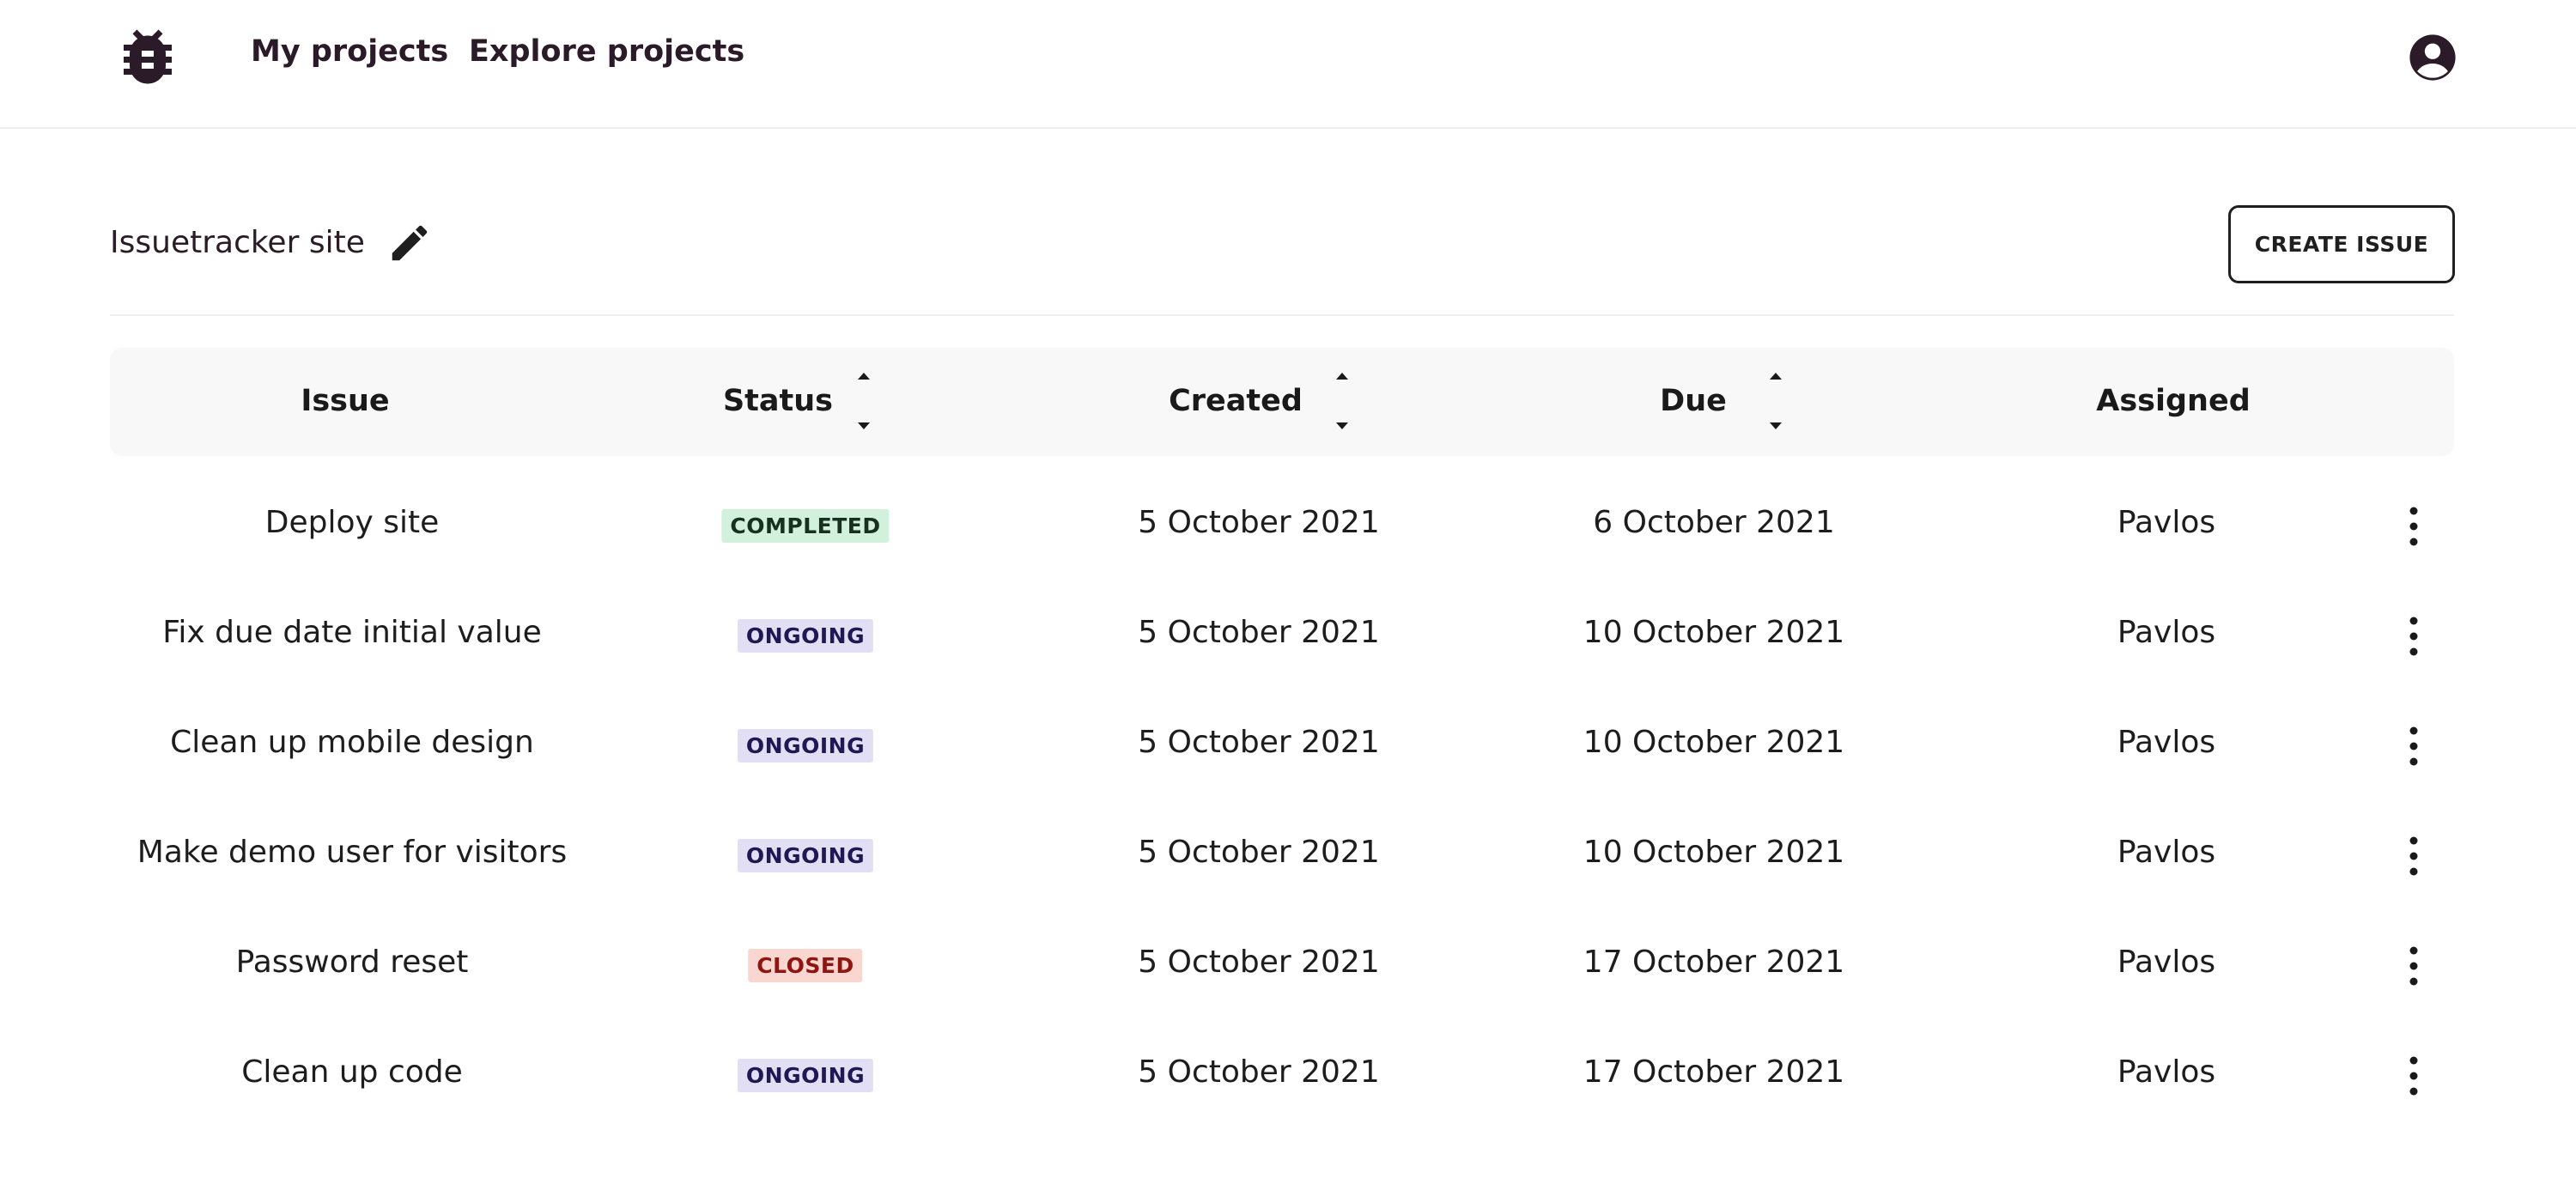  Describe the element at coordinates (352, 632) in the screenshot. I see `issue-title: Fix due date initial value` at that location.